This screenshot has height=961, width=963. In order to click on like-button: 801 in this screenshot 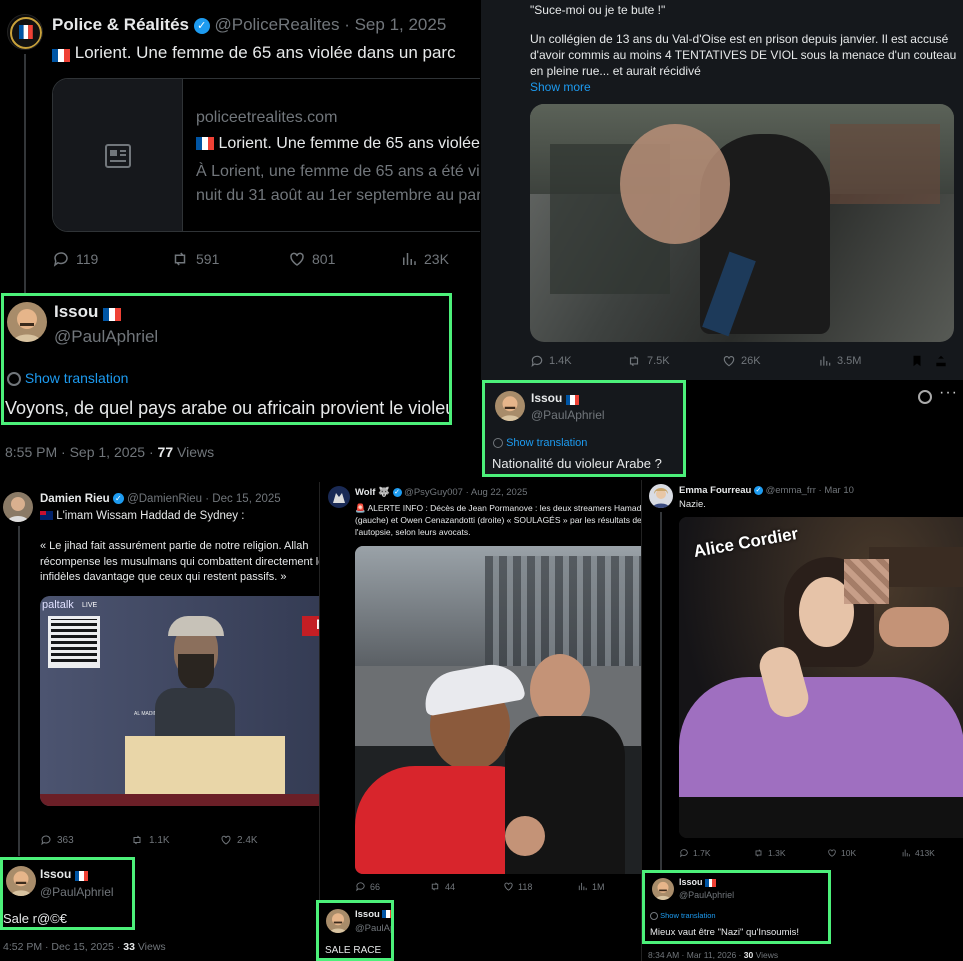, I will do `click(344, 259)`.